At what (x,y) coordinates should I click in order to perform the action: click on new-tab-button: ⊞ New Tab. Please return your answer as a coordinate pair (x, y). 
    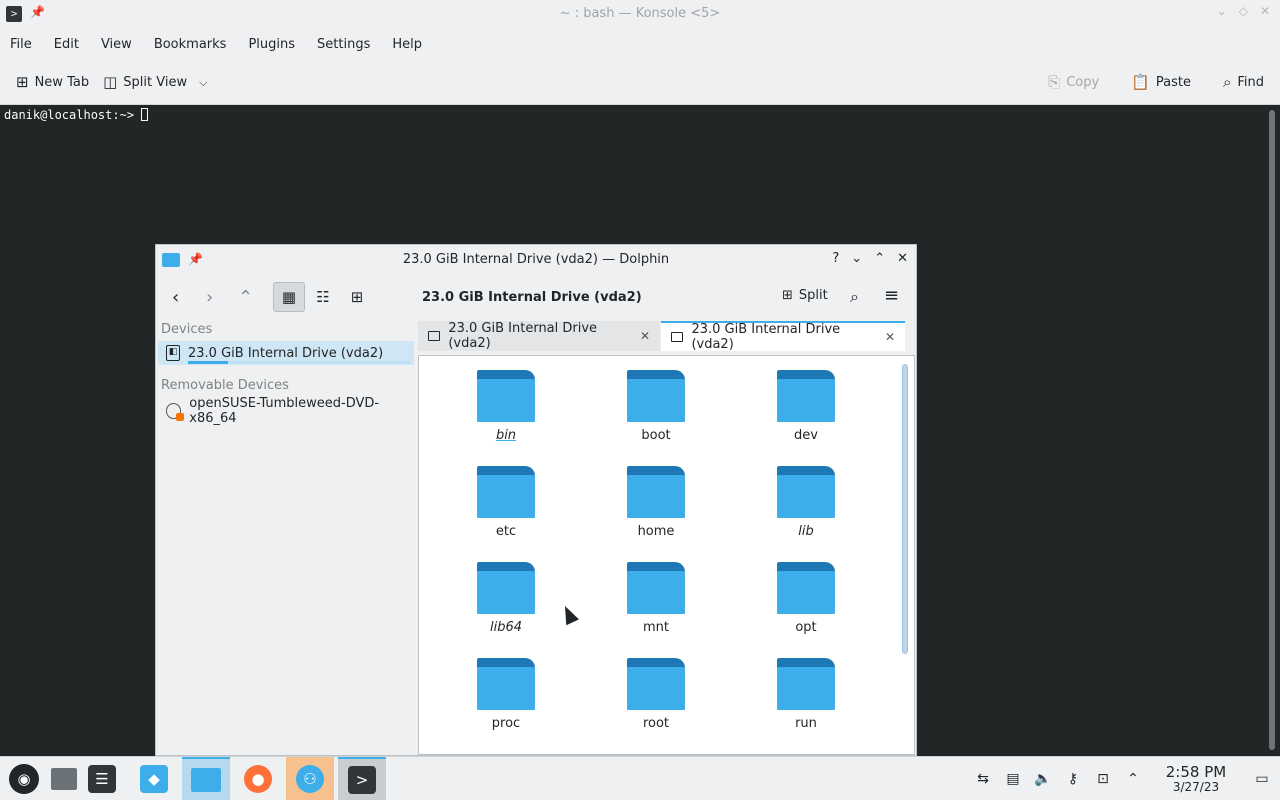
    Looking at the image, I should click on (53, 82).